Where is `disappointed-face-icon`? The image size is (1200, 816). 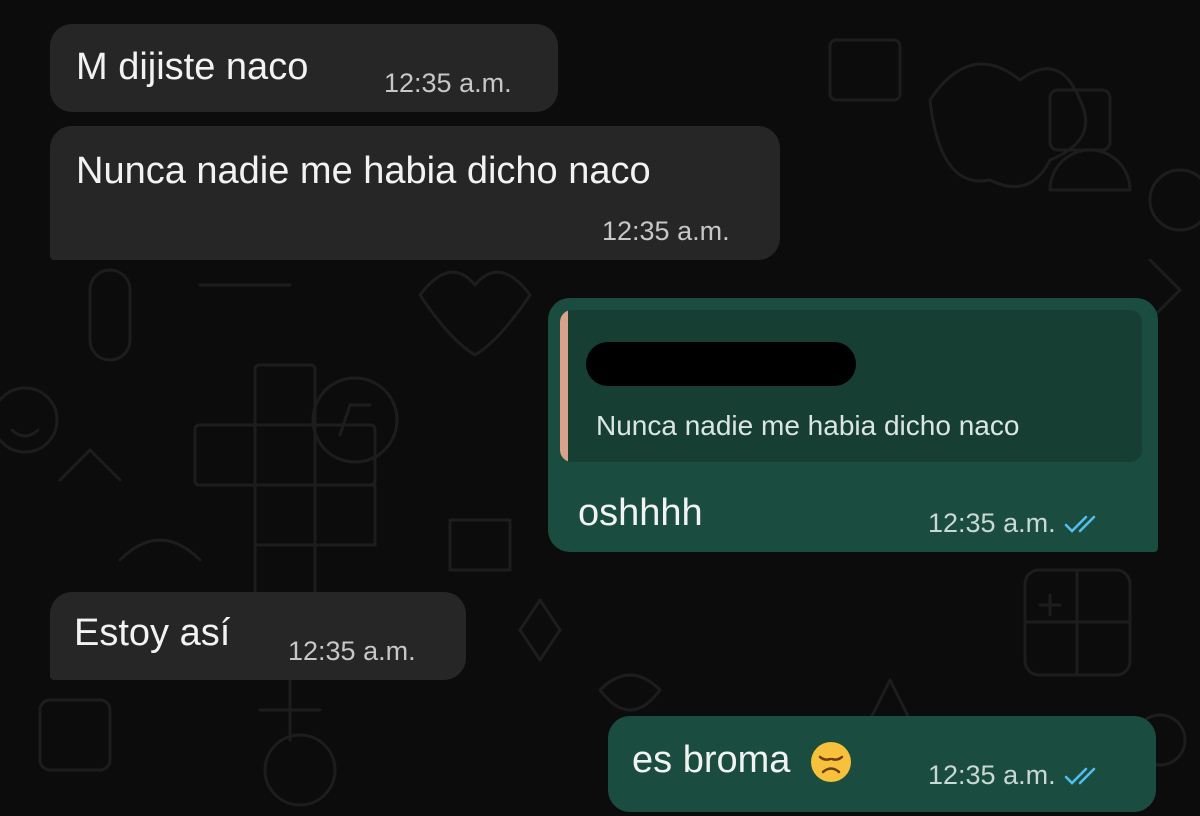
disappointed-face-icon is located at coordinates (830, 762).